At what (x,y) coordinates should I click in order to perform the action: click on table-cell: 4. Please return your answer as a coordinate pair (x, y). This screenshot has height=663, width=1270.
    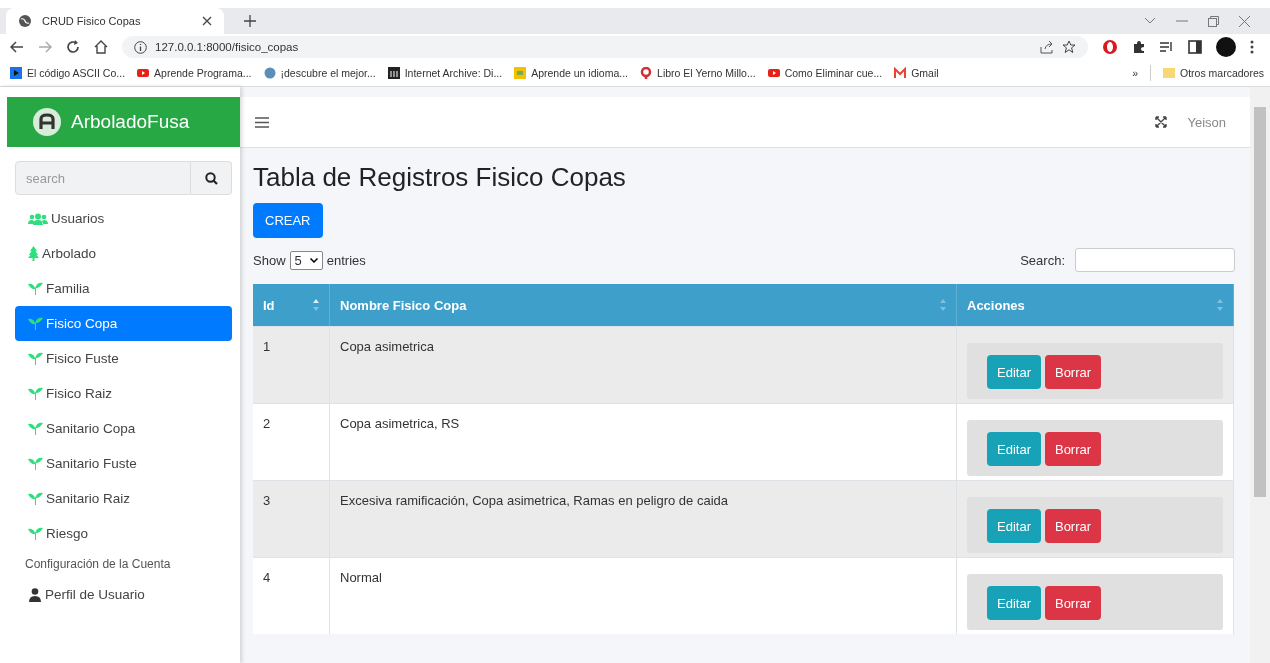
    Looking at the image, I should click on (267, 577).